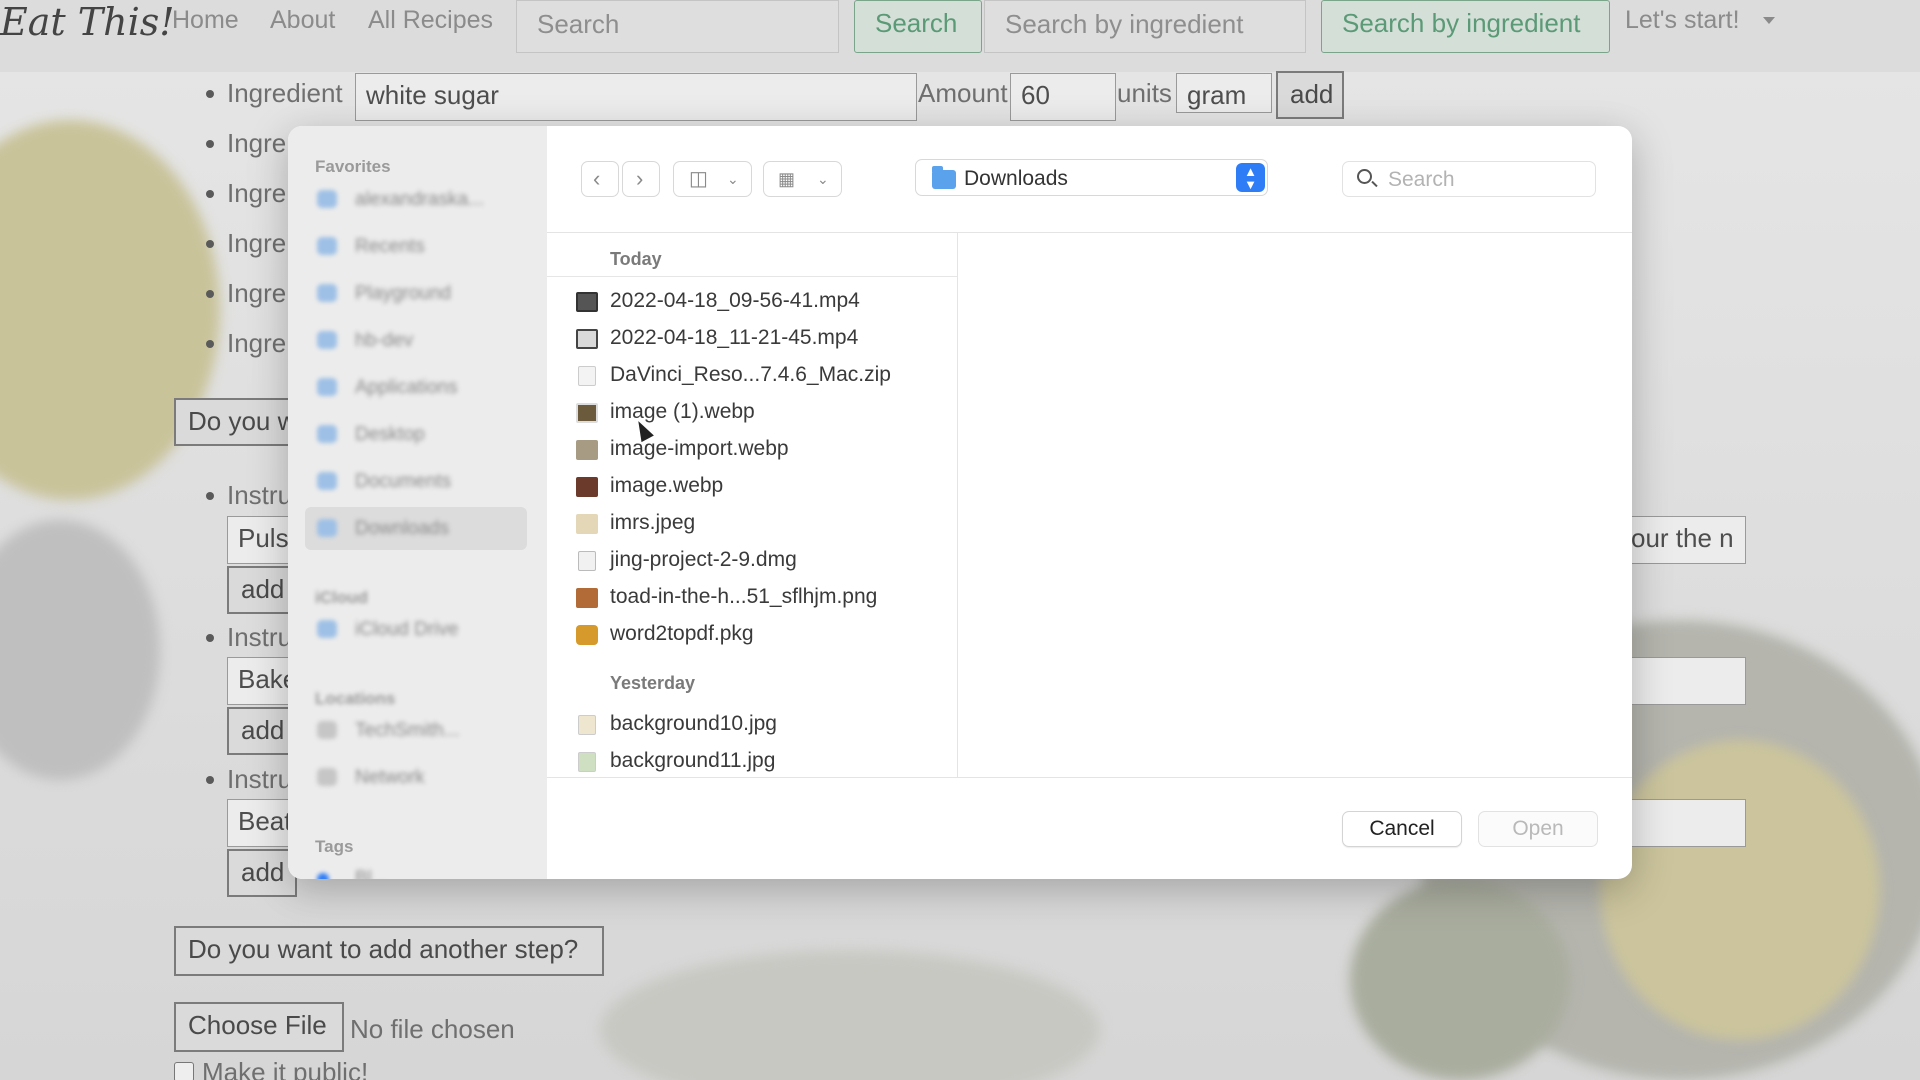  What do you see at coordinates (918, 26) in the screenshot?
I see `nav-search-button: Search` at bounding box center [918, 26].